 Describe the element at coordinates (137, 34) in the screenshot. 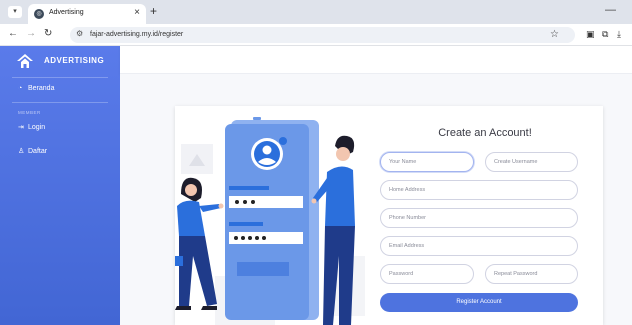

I see `url-text: fajar-advertising.my.id/register` at that location.